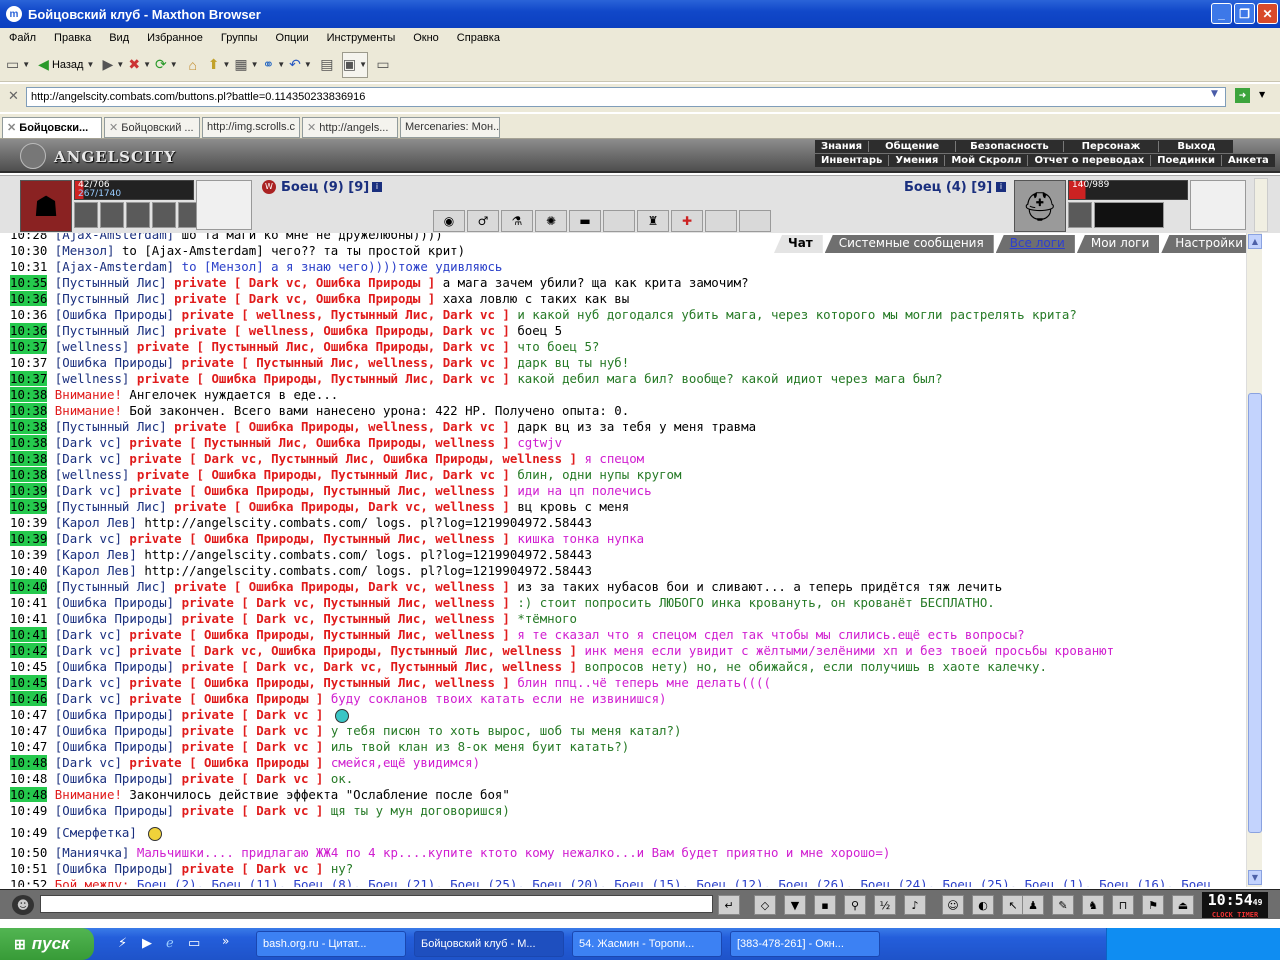 Image resolution: width=1280 pixels, height=960 pixels. Describe the element at coordinates (28, 618) in the screenshot. I see `chat-timestamp: 10:41` at that location.